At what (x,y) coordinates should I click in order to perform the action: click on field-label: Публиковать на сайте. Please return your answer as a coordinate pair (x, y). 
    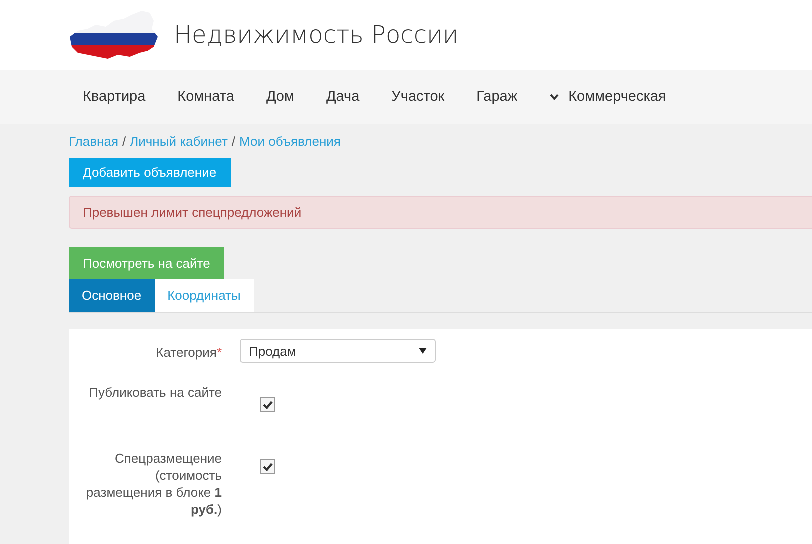
    Looking at the image, I should click on (155, 392).